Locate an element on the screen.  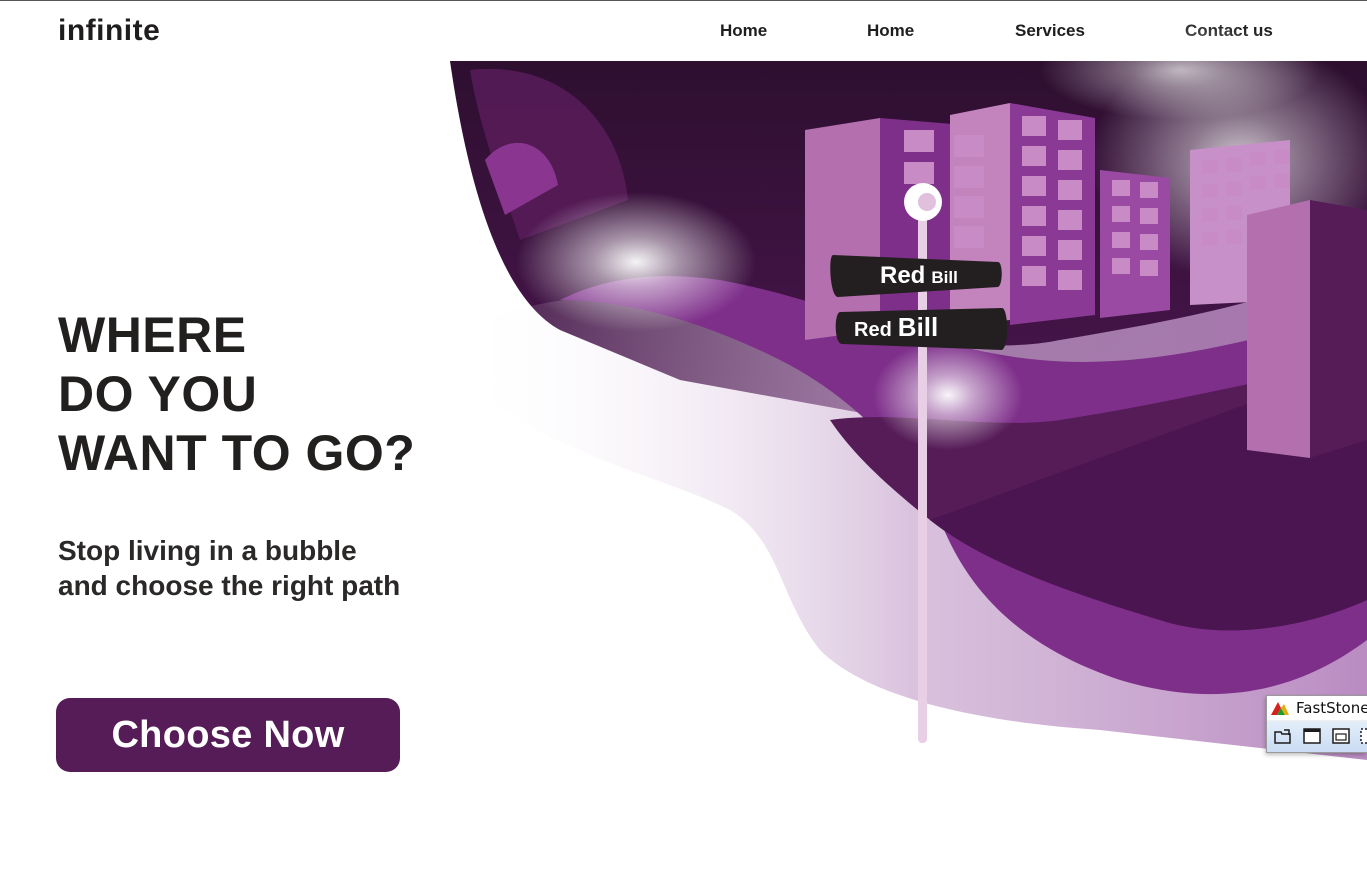
building-5-side is located at coordinates (1338, 329).